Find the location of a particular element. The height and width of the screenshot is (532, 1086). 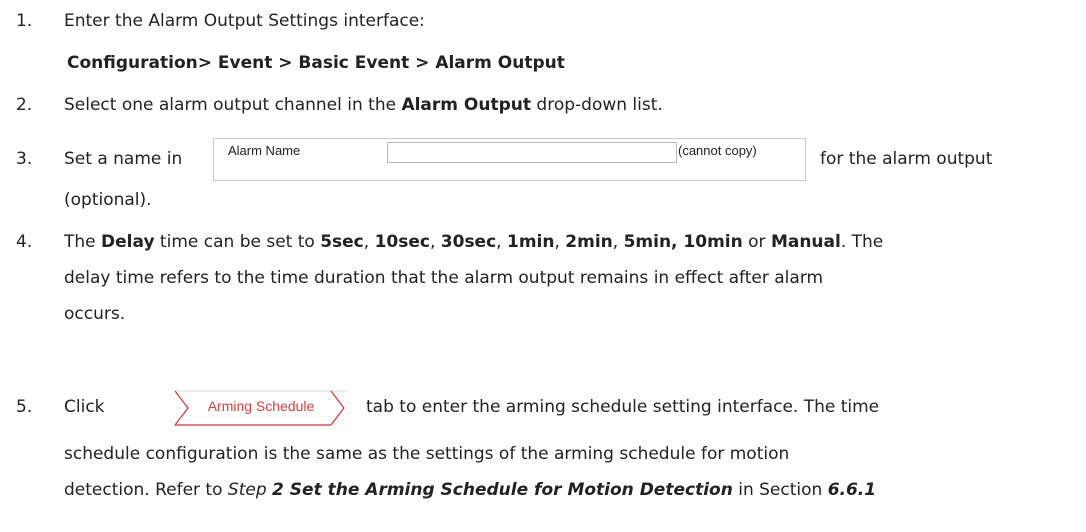

delay-option-30sec: 30sec is located at coordinates (468, 242).